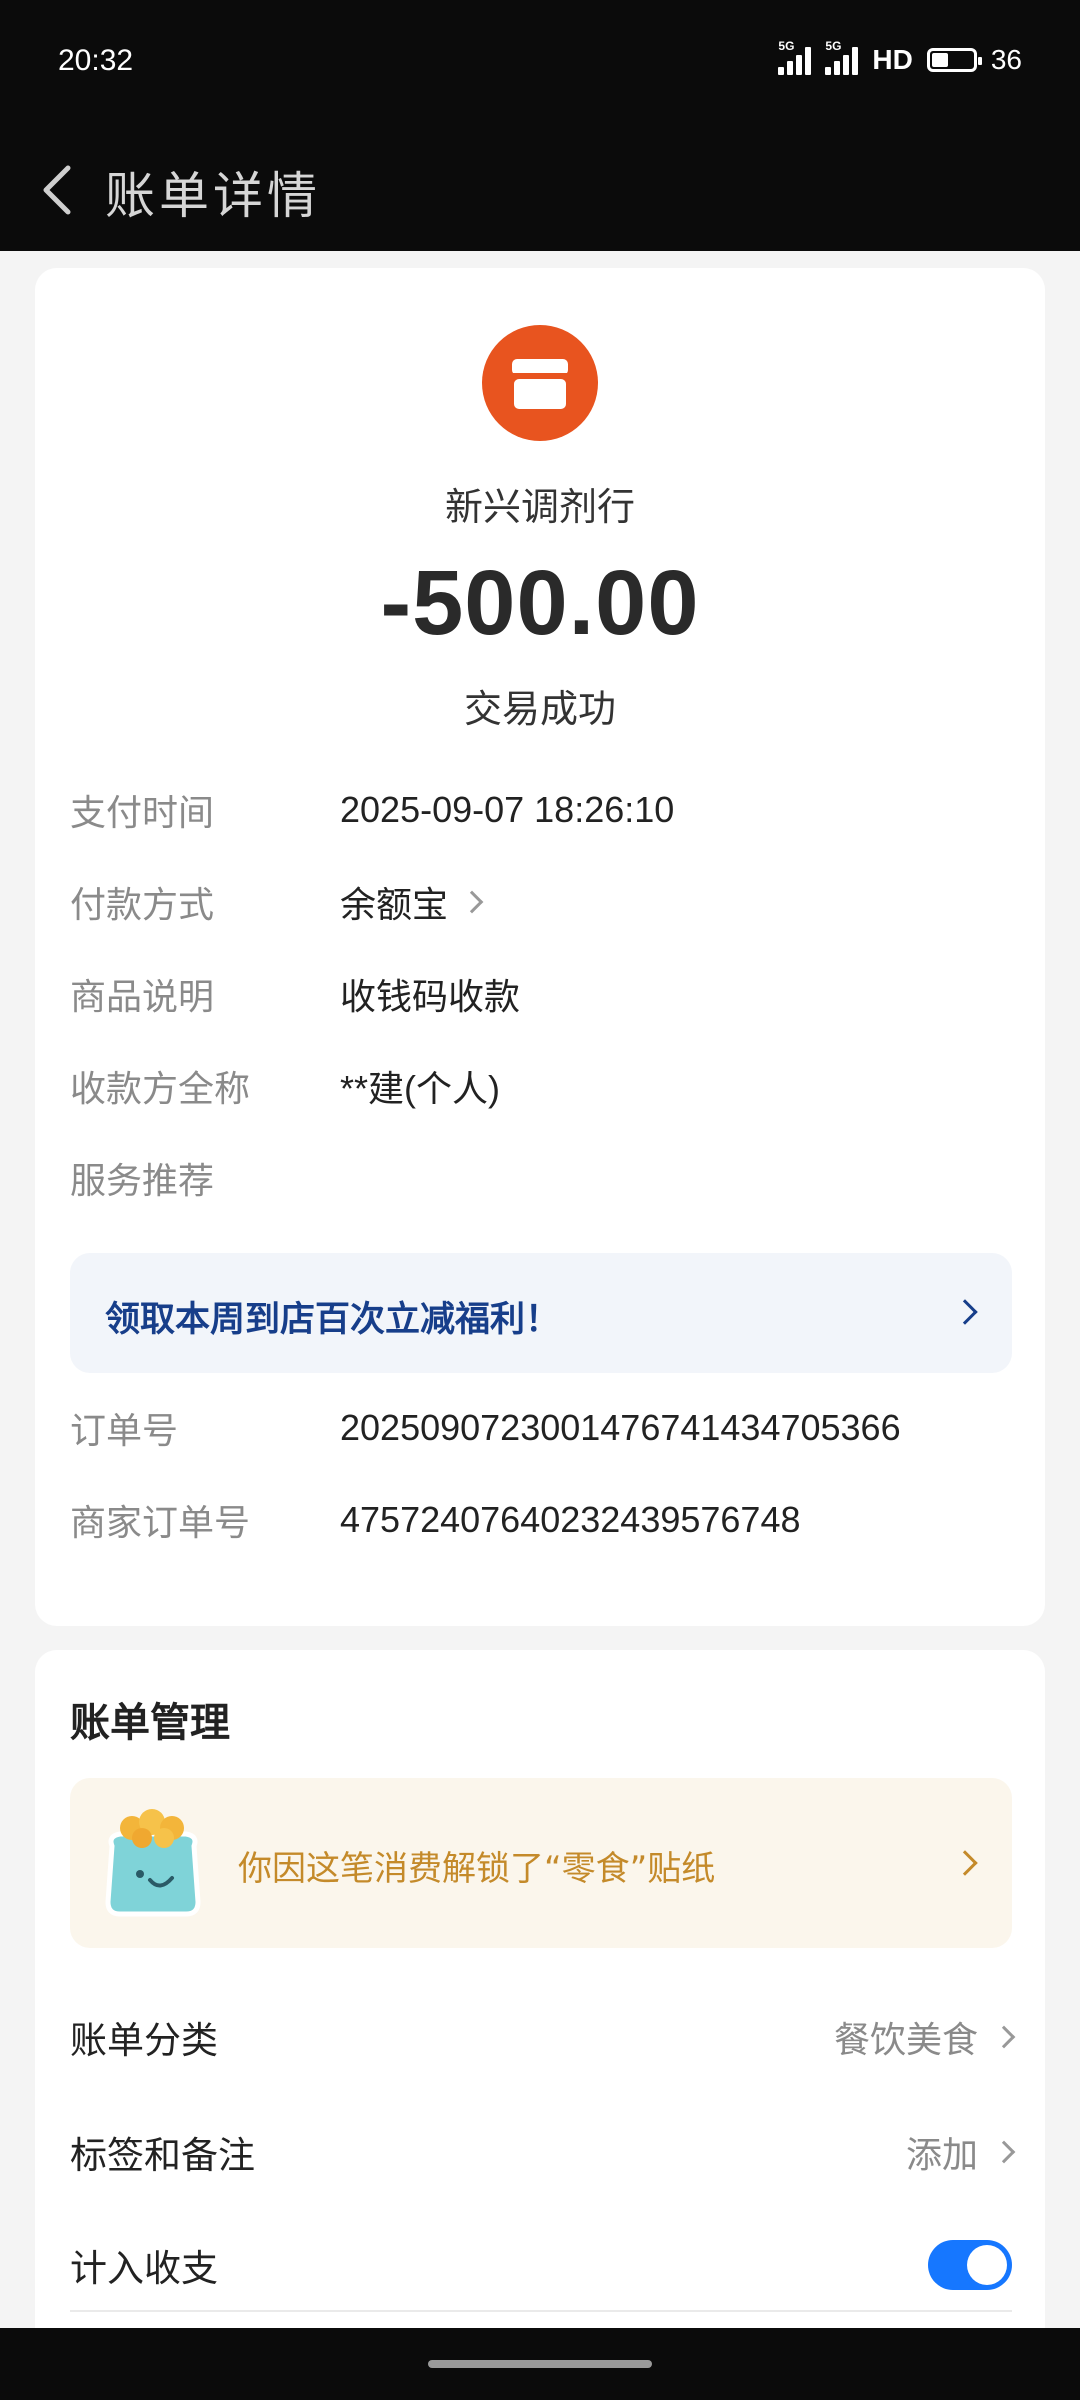  What do you see at coordinates (540, 603) in the screenshot?
I see `amount: -500.00` at bounding box center [540, 603].